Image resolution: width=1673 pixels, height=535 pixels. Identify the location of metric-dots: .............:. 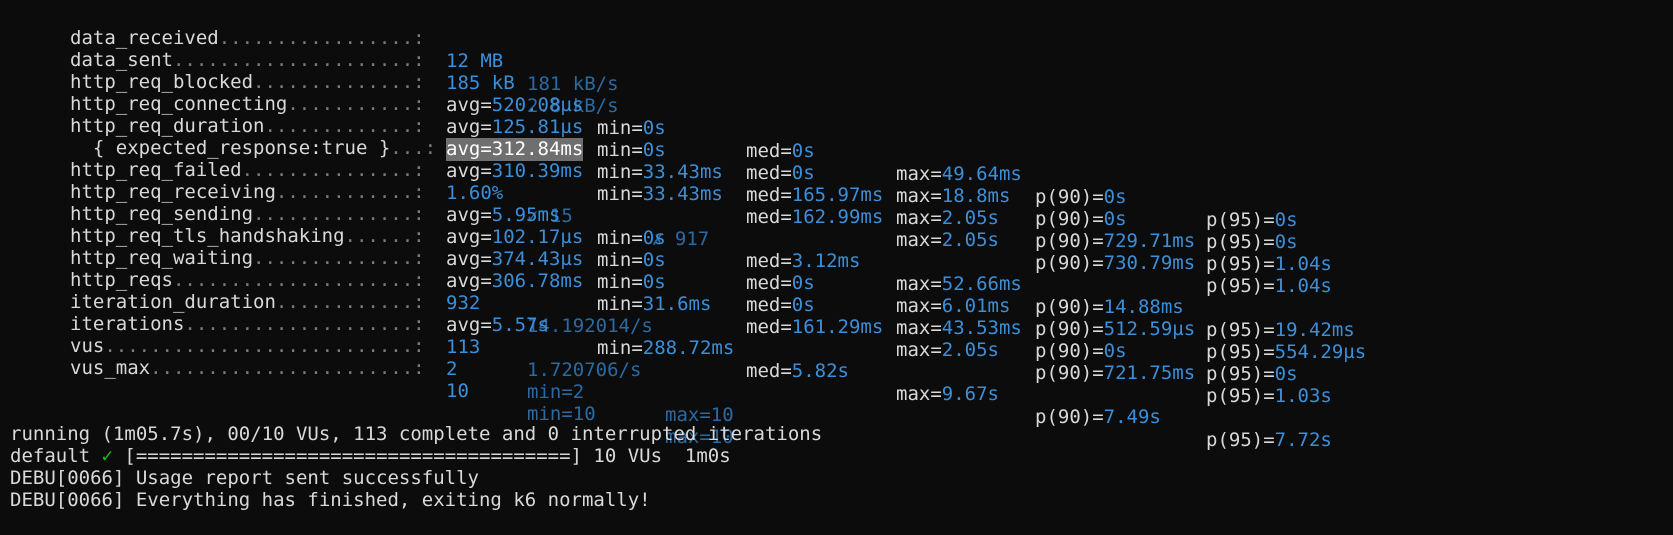
(344, 126).